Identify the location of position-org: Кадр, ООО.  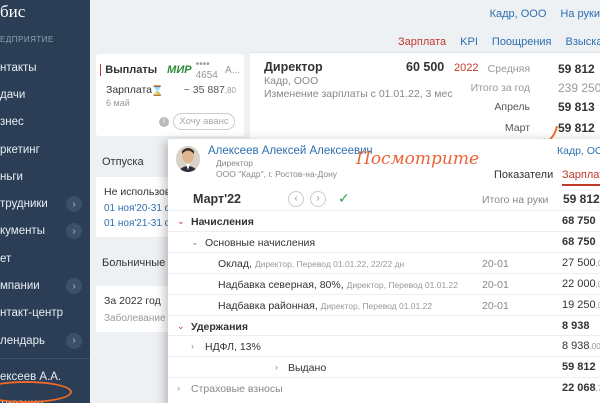
(291, 81).